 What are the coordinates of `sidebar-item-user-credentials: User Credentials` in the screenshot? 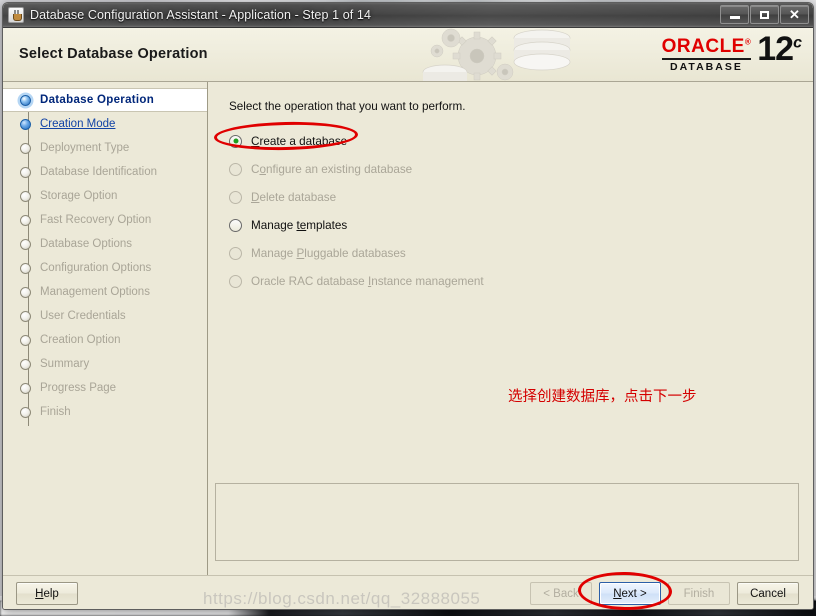 It's located at (105, 316).